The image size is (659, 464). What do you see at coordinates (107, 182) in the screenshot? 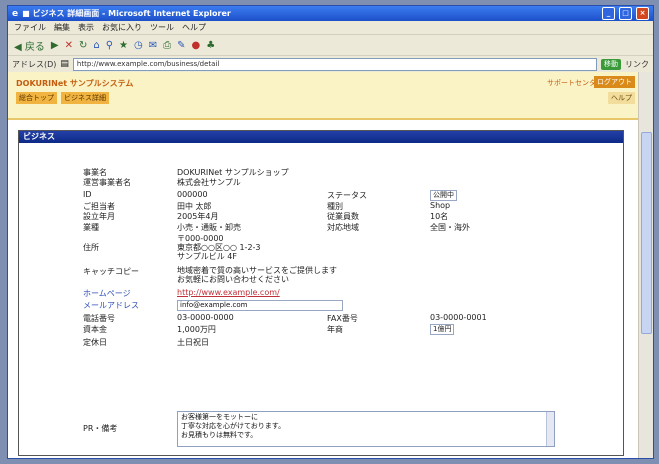
I see `label: 運営事業者名` at bounding box center [107, 182].